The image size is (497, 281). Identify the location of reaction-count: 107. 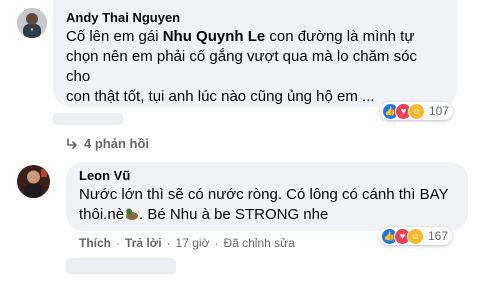
(439, 111).